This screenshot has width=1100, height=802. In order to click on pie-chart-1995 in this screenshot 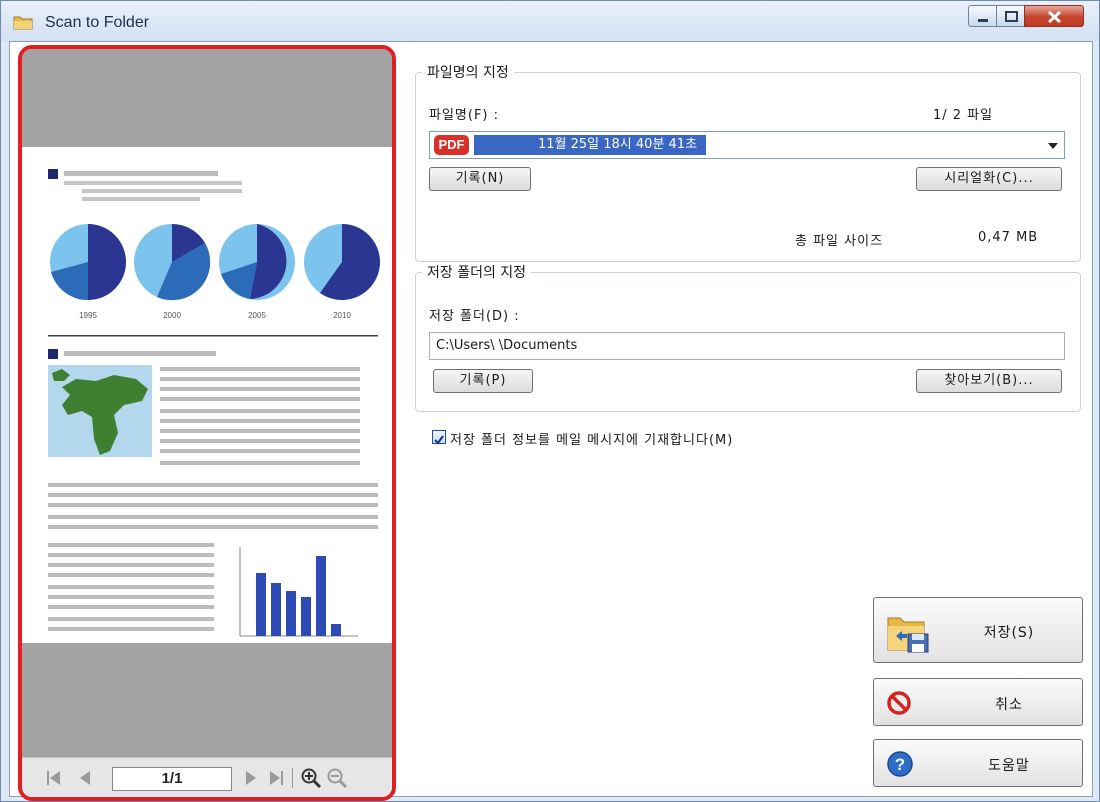, I will do `click(88, 262)`.